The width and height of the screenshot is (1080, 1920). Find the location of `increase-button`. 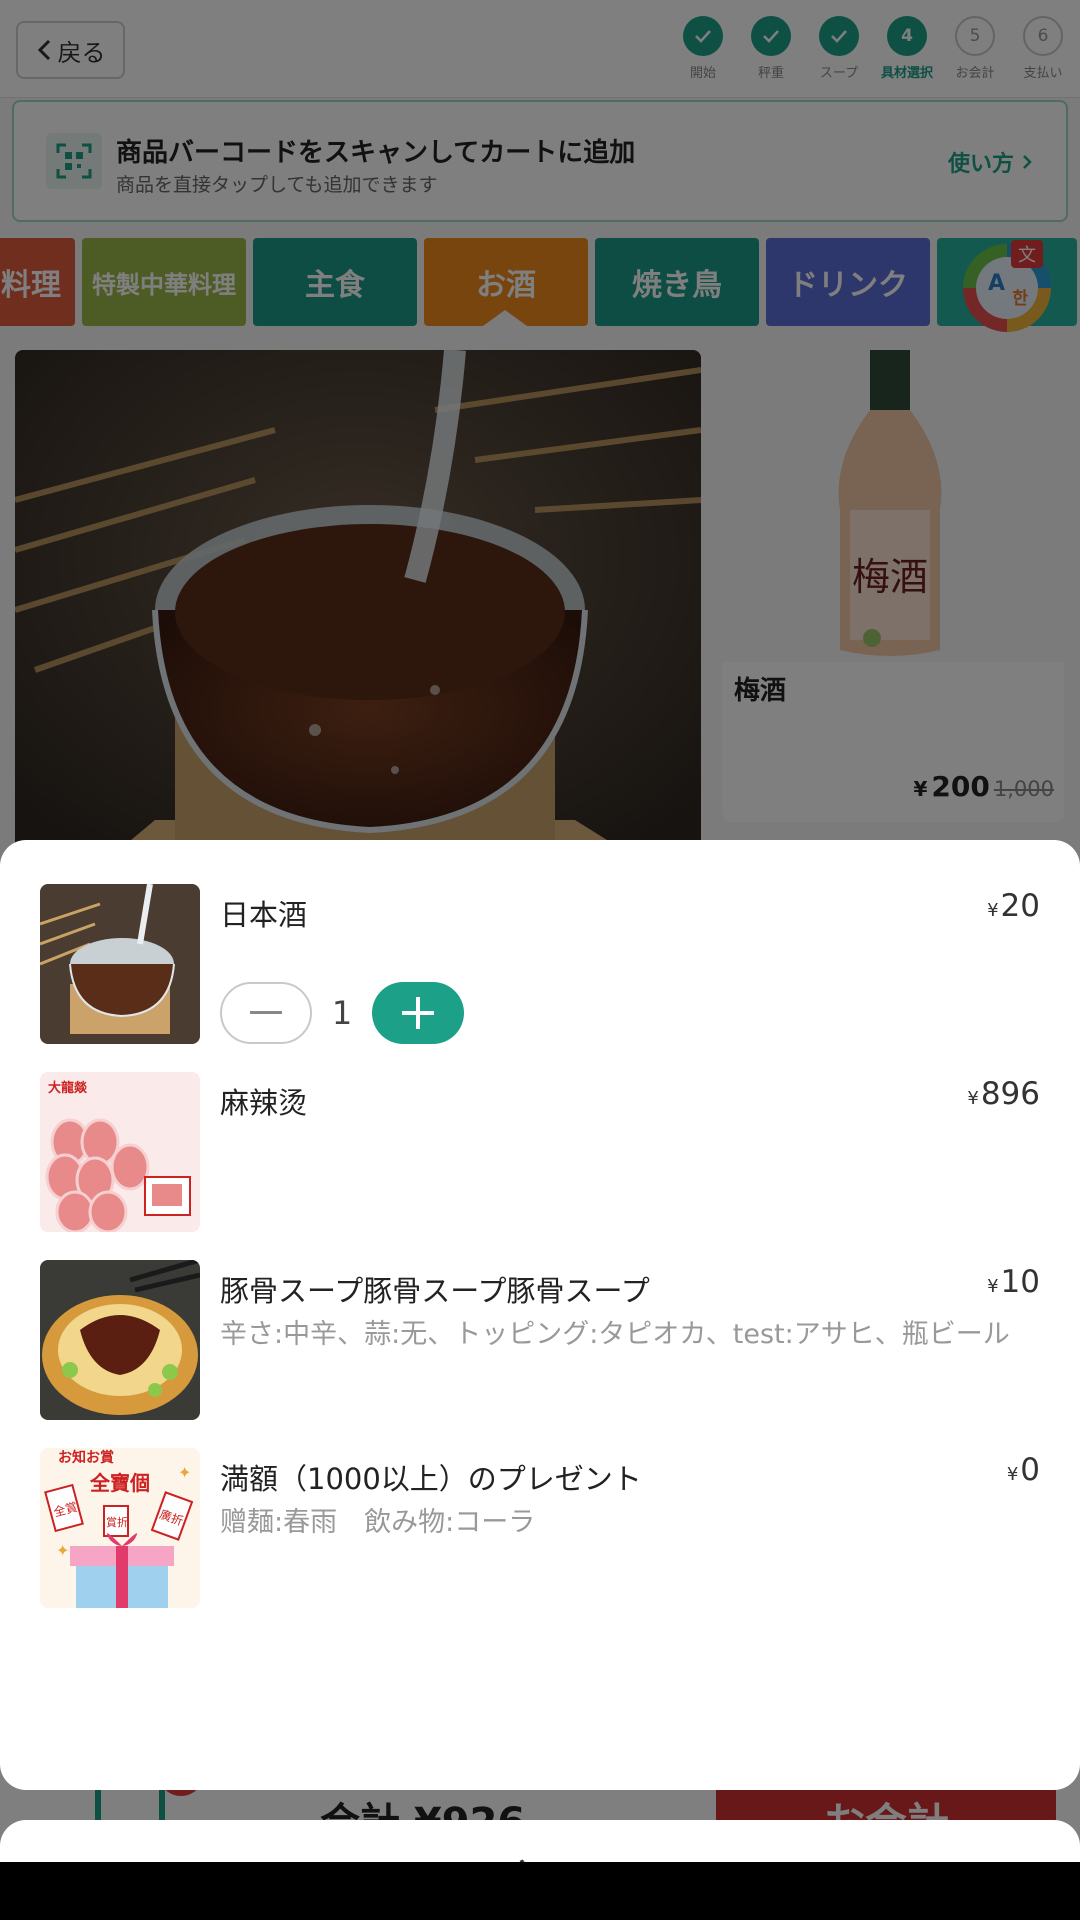

increase-button is located at coordinates (418, 1013).